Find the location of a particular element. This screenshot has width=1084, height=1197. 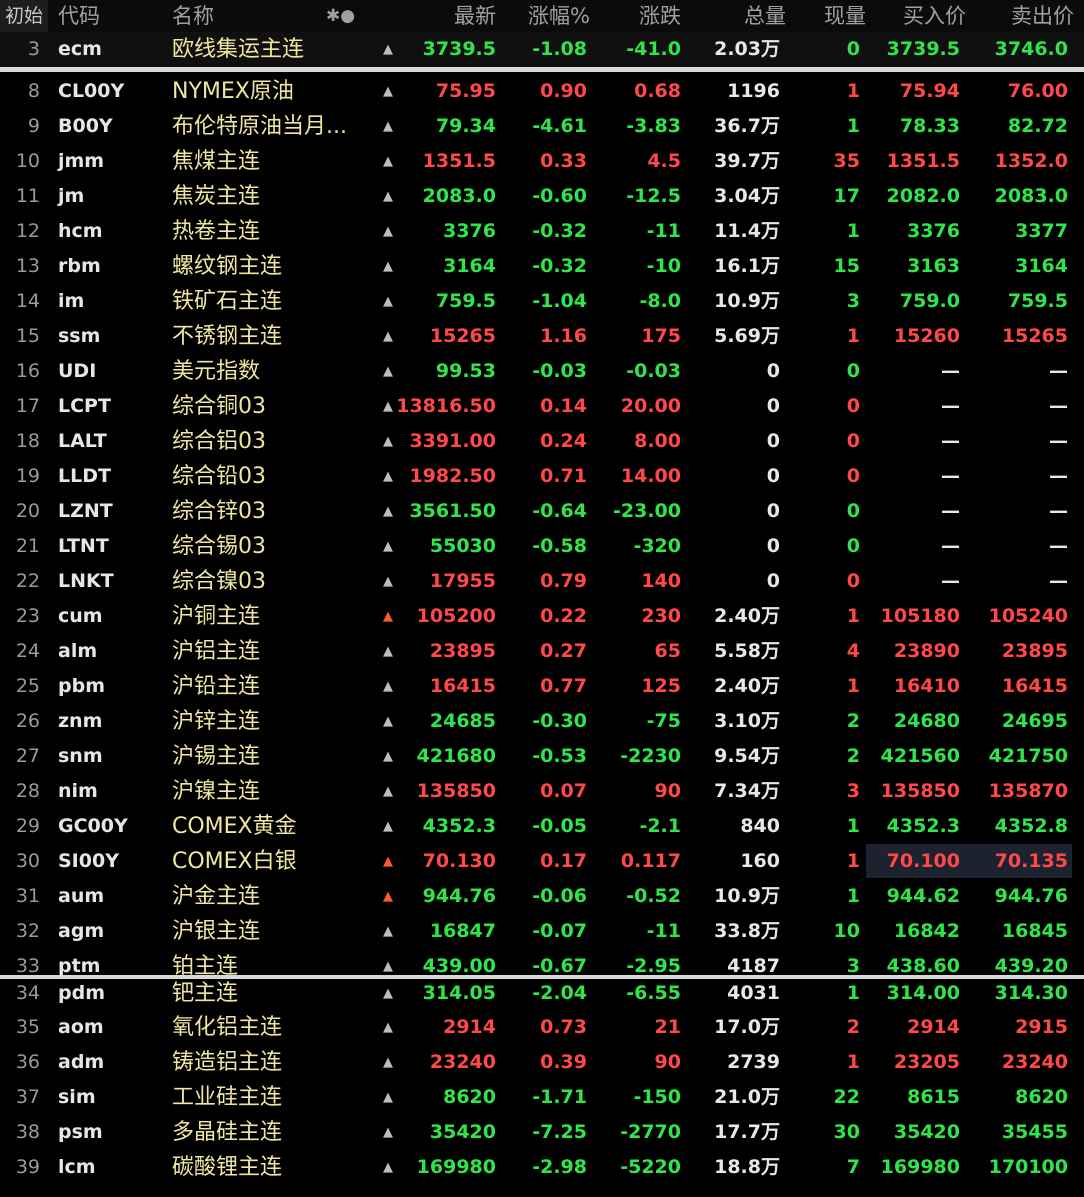

table-row: 18 LALT 综合铝03 ▲ 3391.00 0.24 8.00 0 0 — — is located at coordinates (542, 441).